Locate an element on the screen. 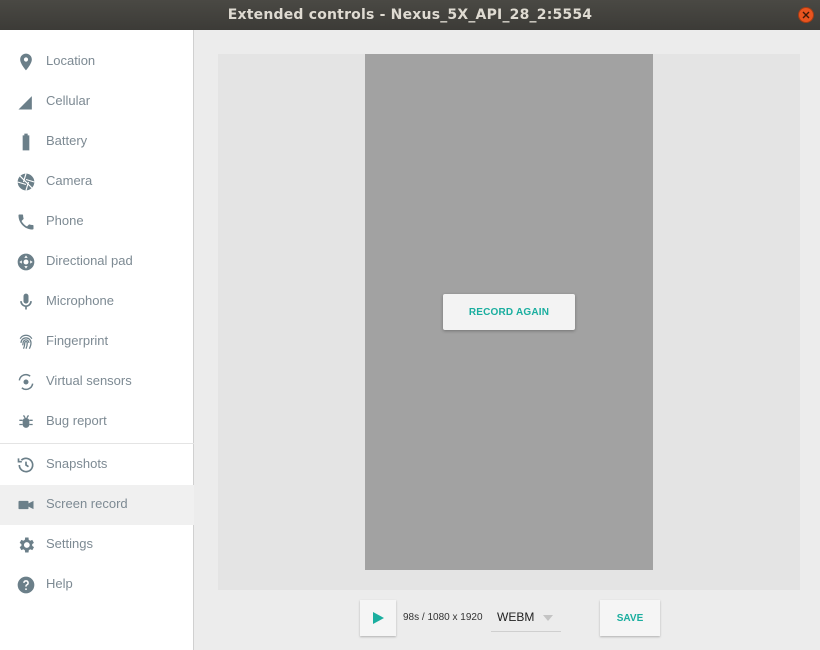 The image size is (820, 650). bug-icon is located at coordinates (26, 422).